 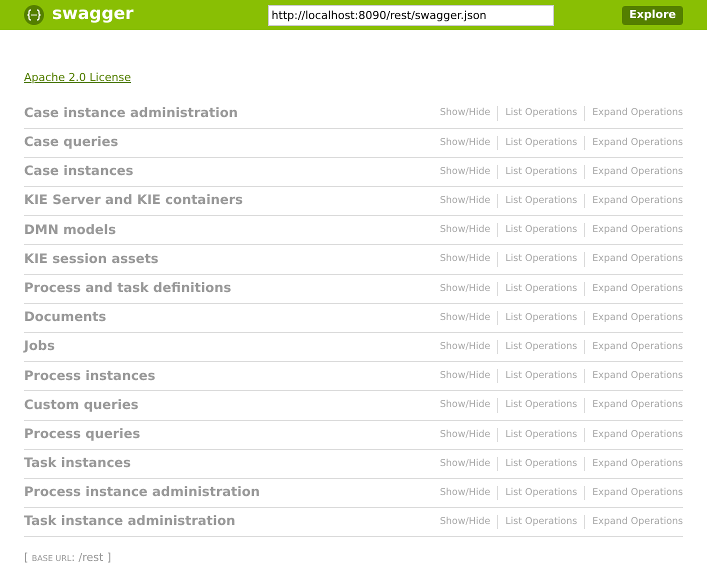 I want to click on resource-title: Process and task definitions, so click(x=128, y=288).